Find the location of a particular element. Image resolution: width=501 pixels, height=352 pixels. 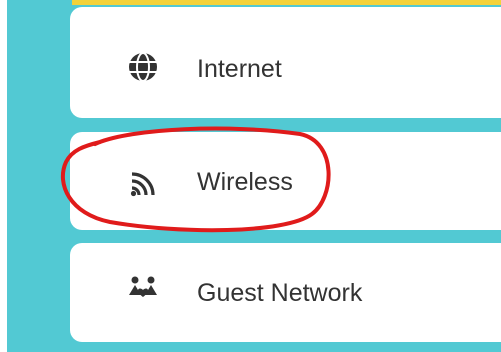

globe-icon is located at coordinates (143, 67).